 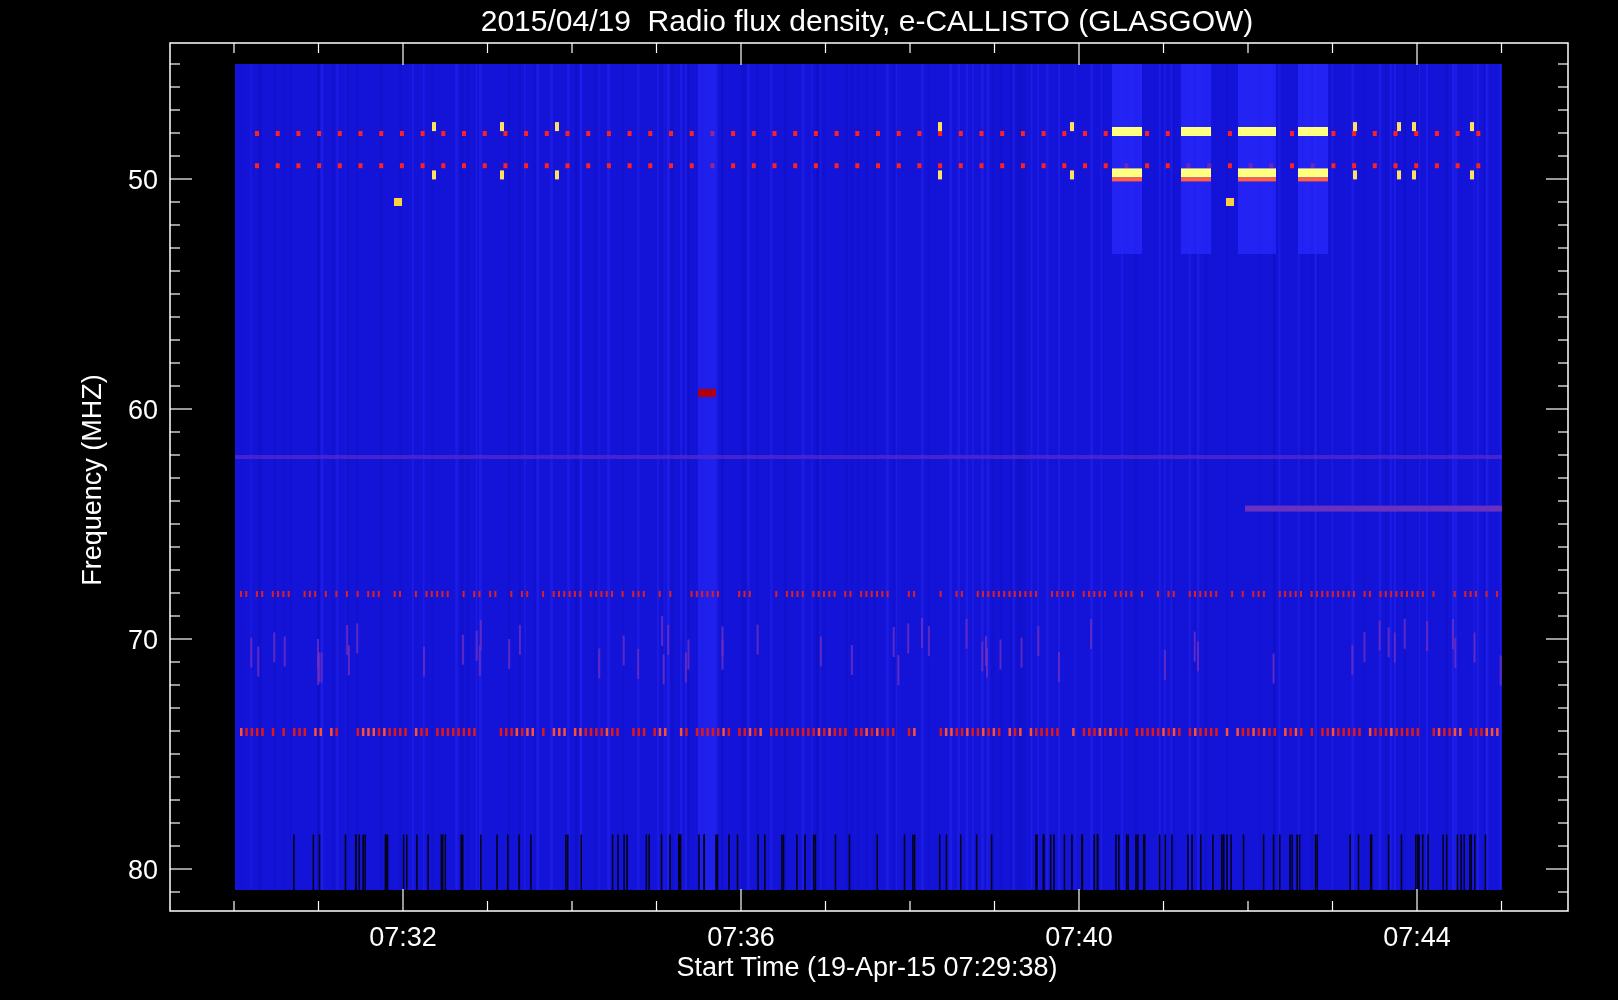 I want to click on y-tick-label: 50, so click(x=142, y=180).